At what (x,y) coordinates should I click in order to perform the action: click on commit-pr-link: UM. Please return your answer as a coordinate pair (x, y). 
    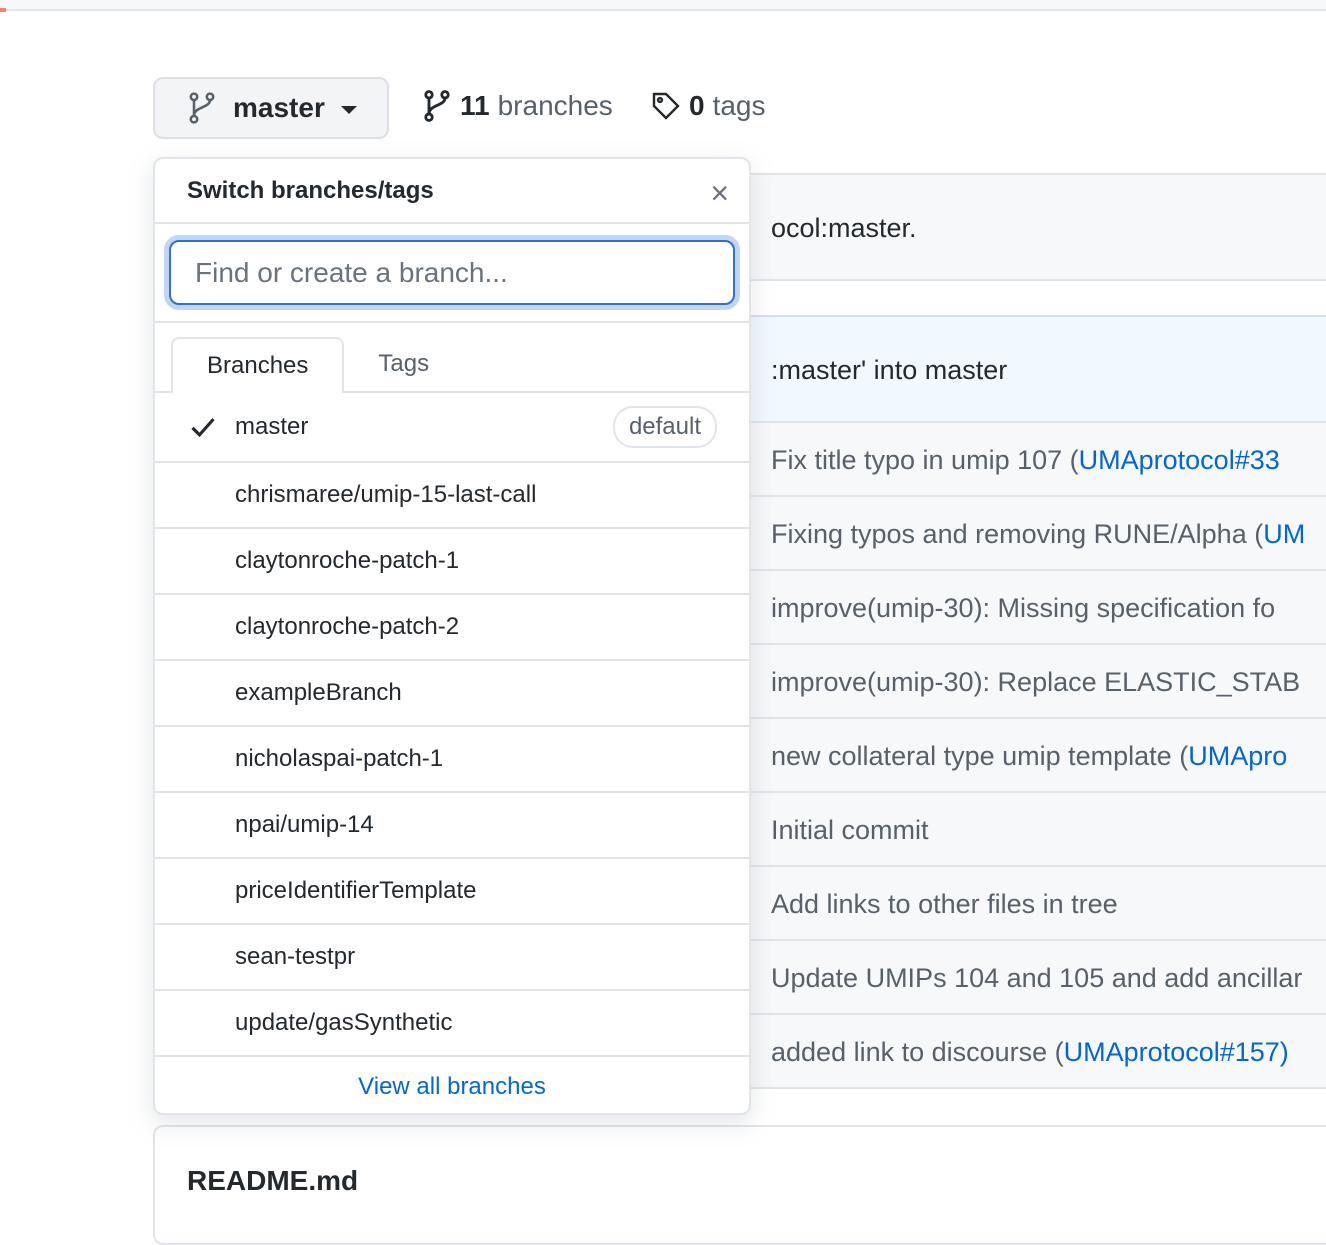
    Looking at the image, I should click on (1284, 534).